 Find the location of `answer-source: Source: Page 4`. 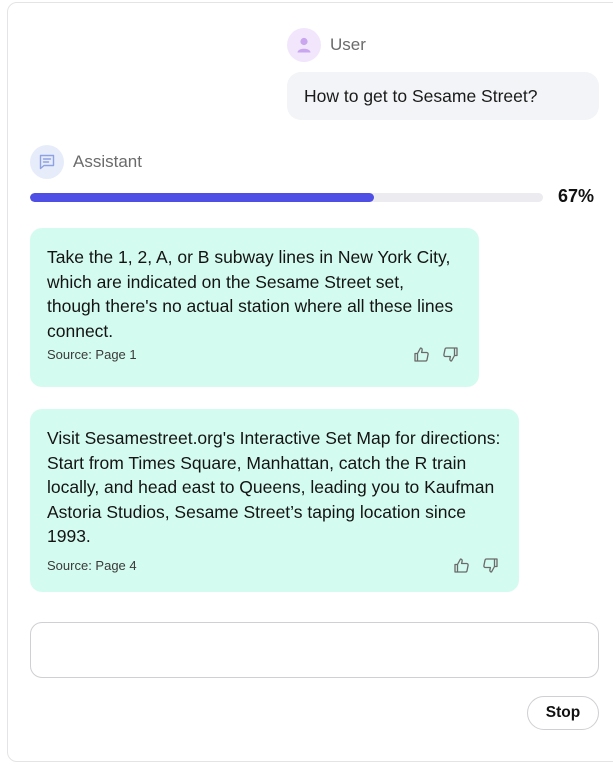

answer-source: Source: Page 4 is located at coordinates (92, 565).